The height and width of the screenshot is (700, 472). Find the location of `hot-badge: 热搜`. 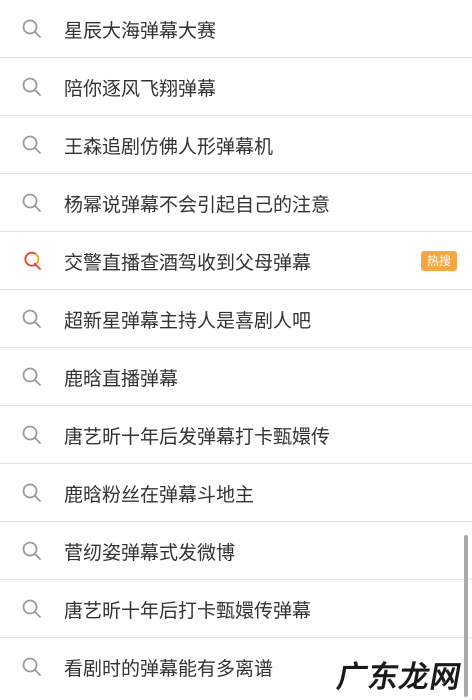

hot-badge: 热搜 is located at coordinates (438, 261).